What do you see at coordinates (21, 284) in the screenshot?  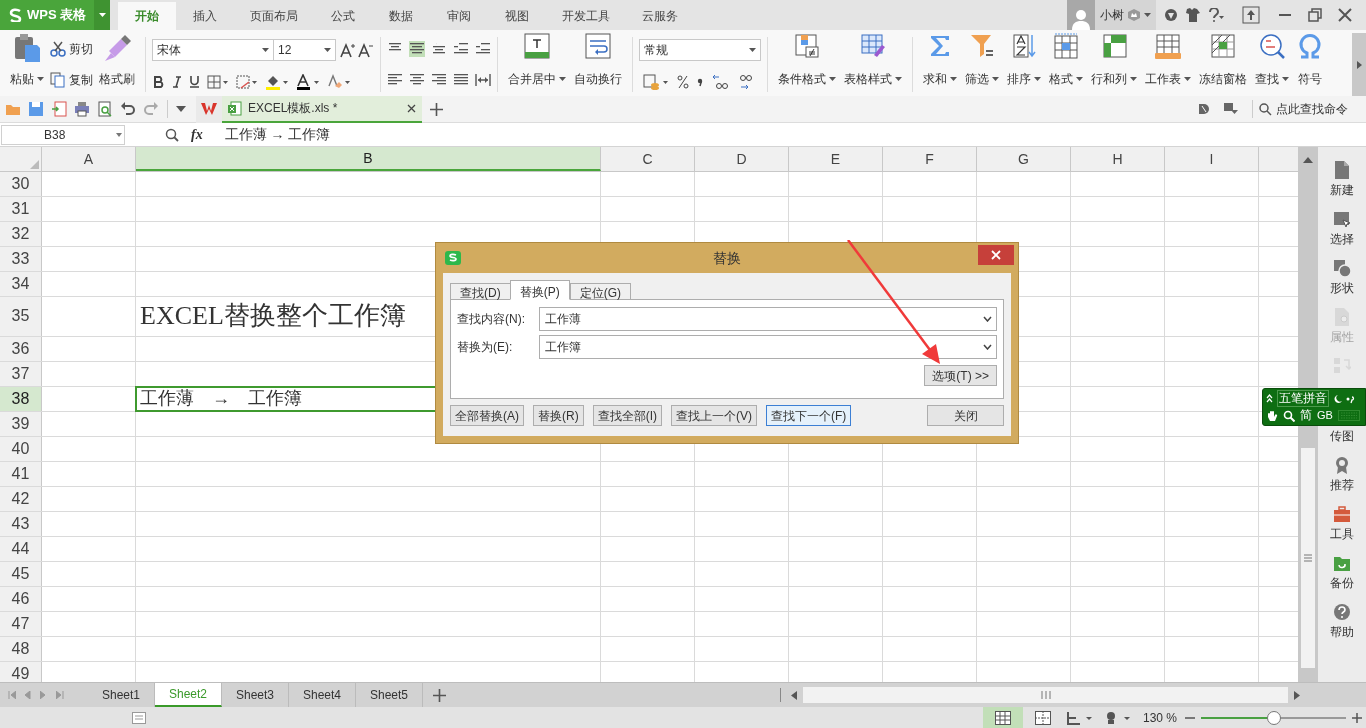 I see `row-header: 34` at bounding box center [21, 284].